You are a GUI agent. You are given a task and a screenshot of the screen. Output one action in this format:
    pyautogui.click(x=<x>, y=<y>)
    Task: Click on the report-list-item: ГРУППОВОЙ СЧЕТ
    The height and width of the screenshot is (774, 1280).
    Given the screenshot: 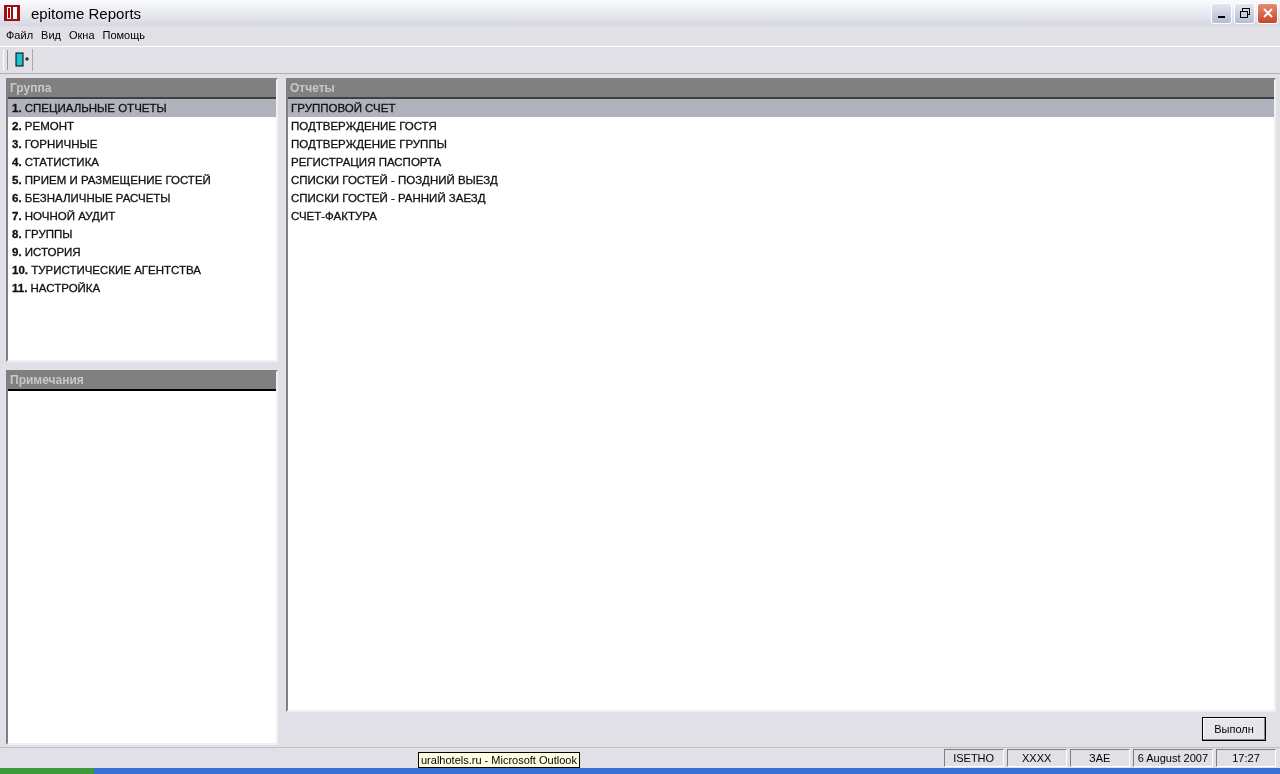 What is the action you would take?
    pyautogui.click(x=781, y=108)
    